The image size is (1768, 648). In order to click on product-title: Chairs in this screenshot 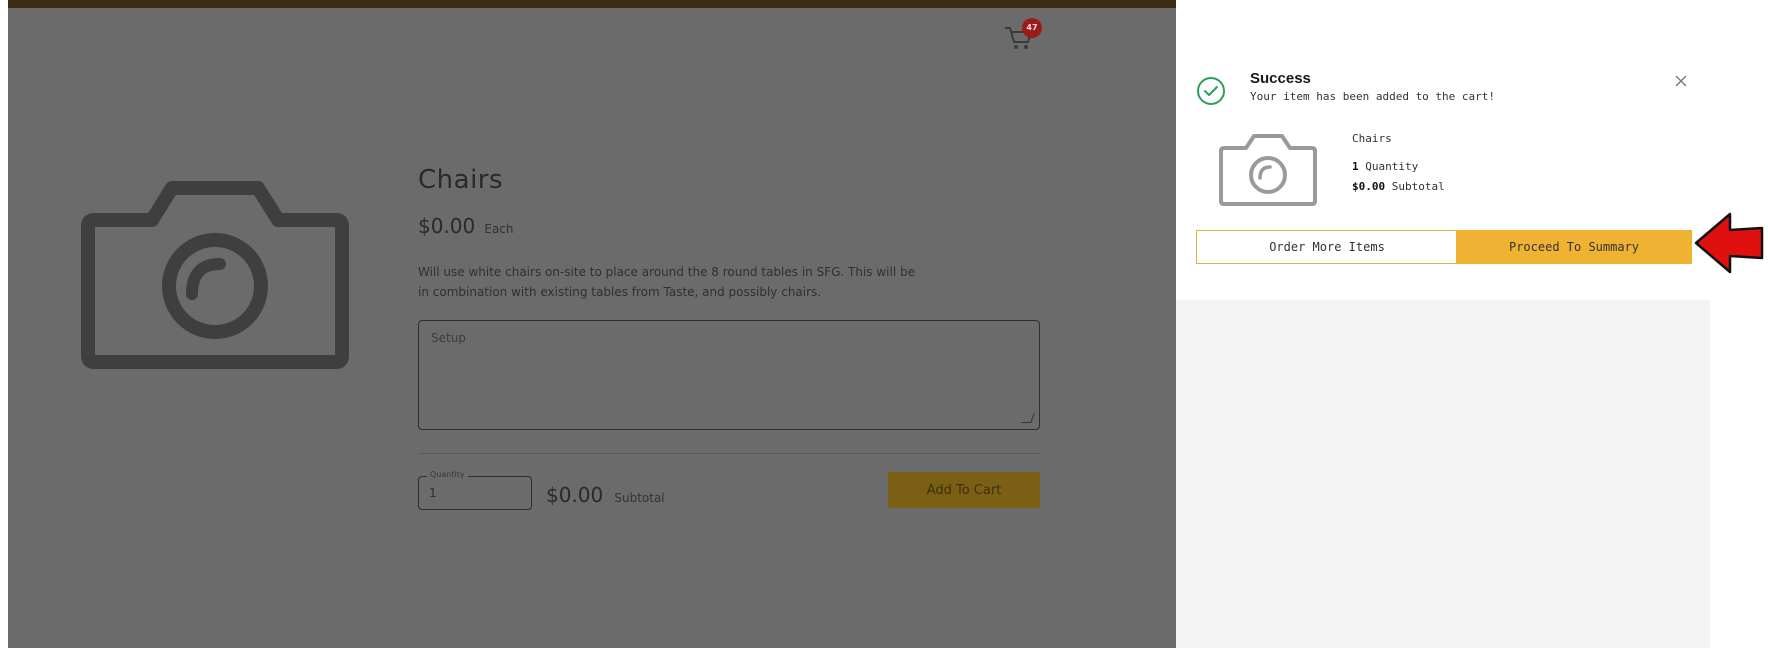, I will do `click(461, 180)`.